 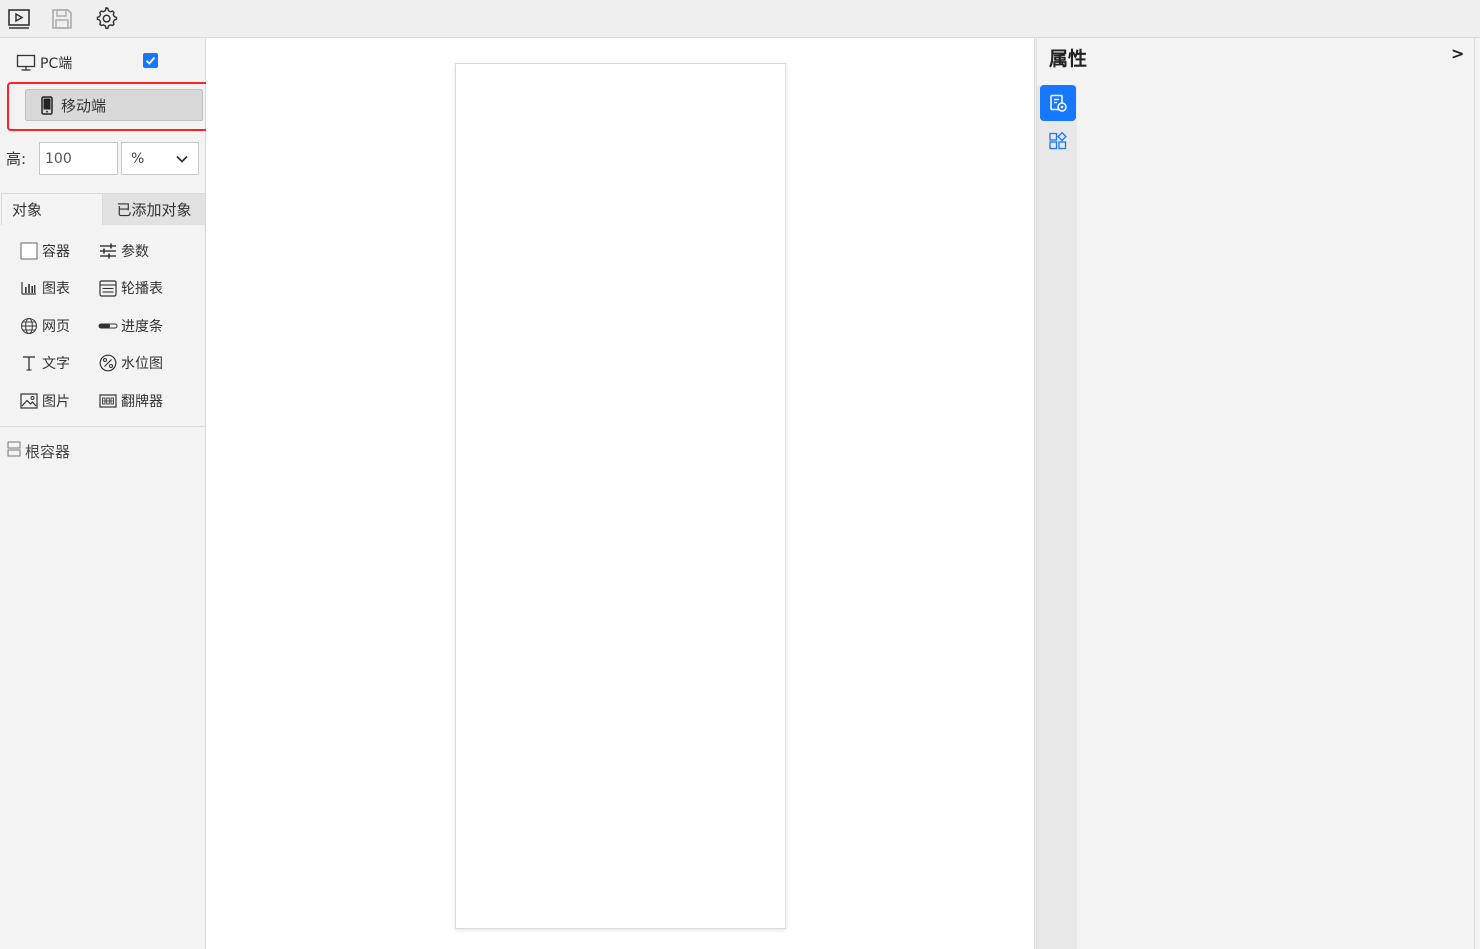 I want to click on height-row: 高: %, so click(x=102, y=158).